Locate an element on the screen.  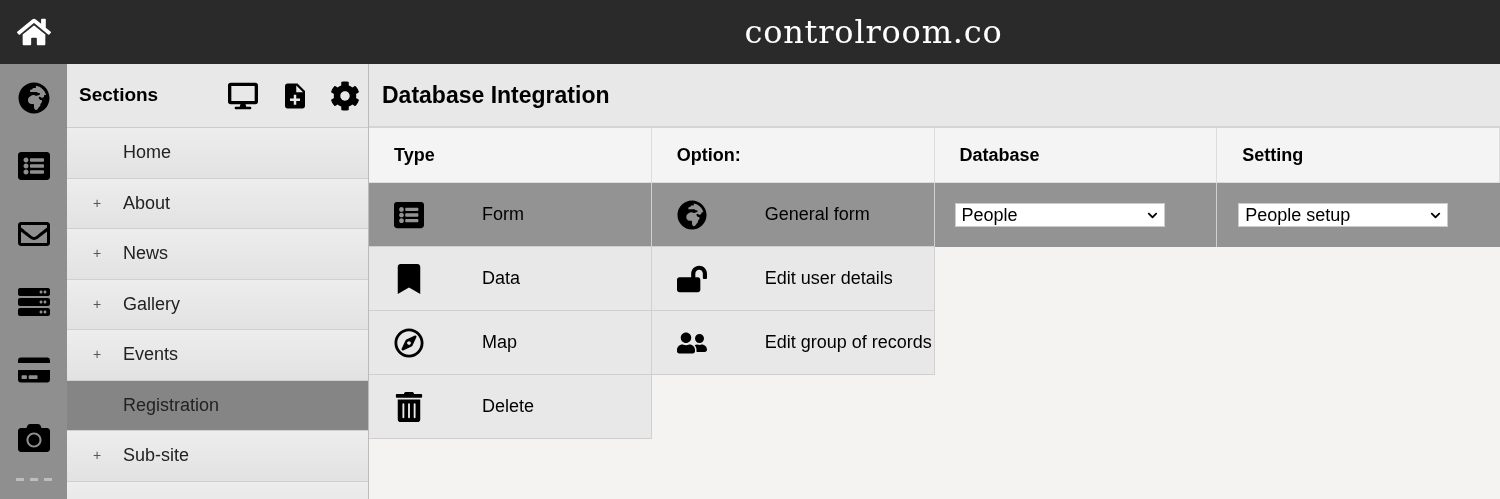
column-header: Option: is located at coordinates (793, 155).